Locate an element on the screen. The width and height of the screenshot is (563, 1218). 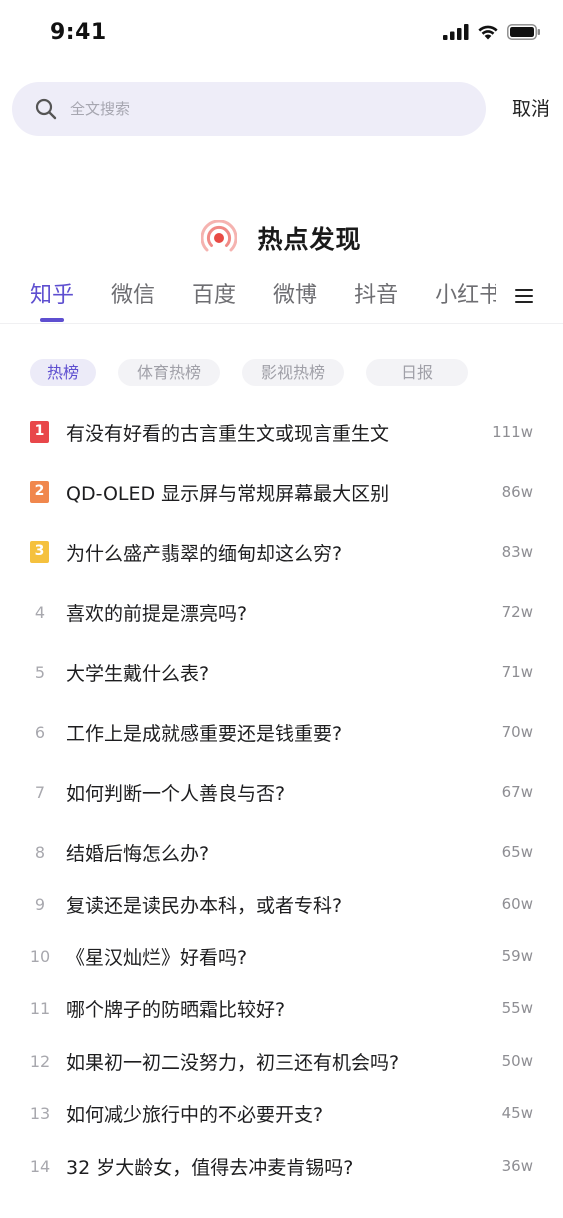
status-time: 9:41 is located at coordinates (78, 32).